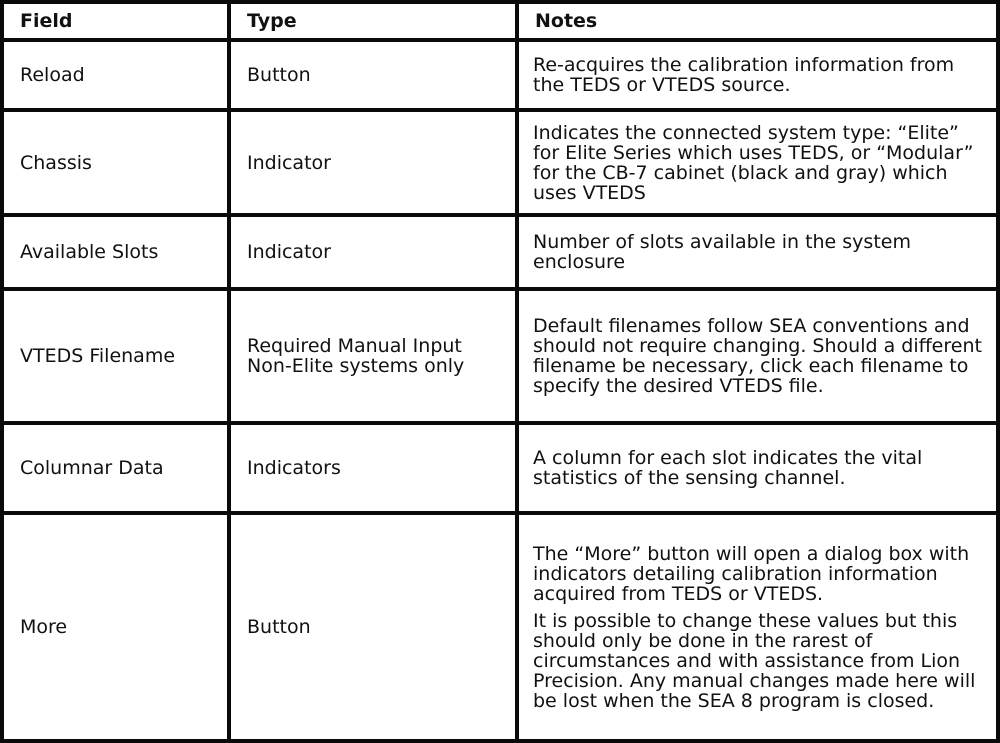 Image resolution: width=1000 pixels, height=743 pixels. I want to click on field-cell: Columnar Data, so click(115, 468).